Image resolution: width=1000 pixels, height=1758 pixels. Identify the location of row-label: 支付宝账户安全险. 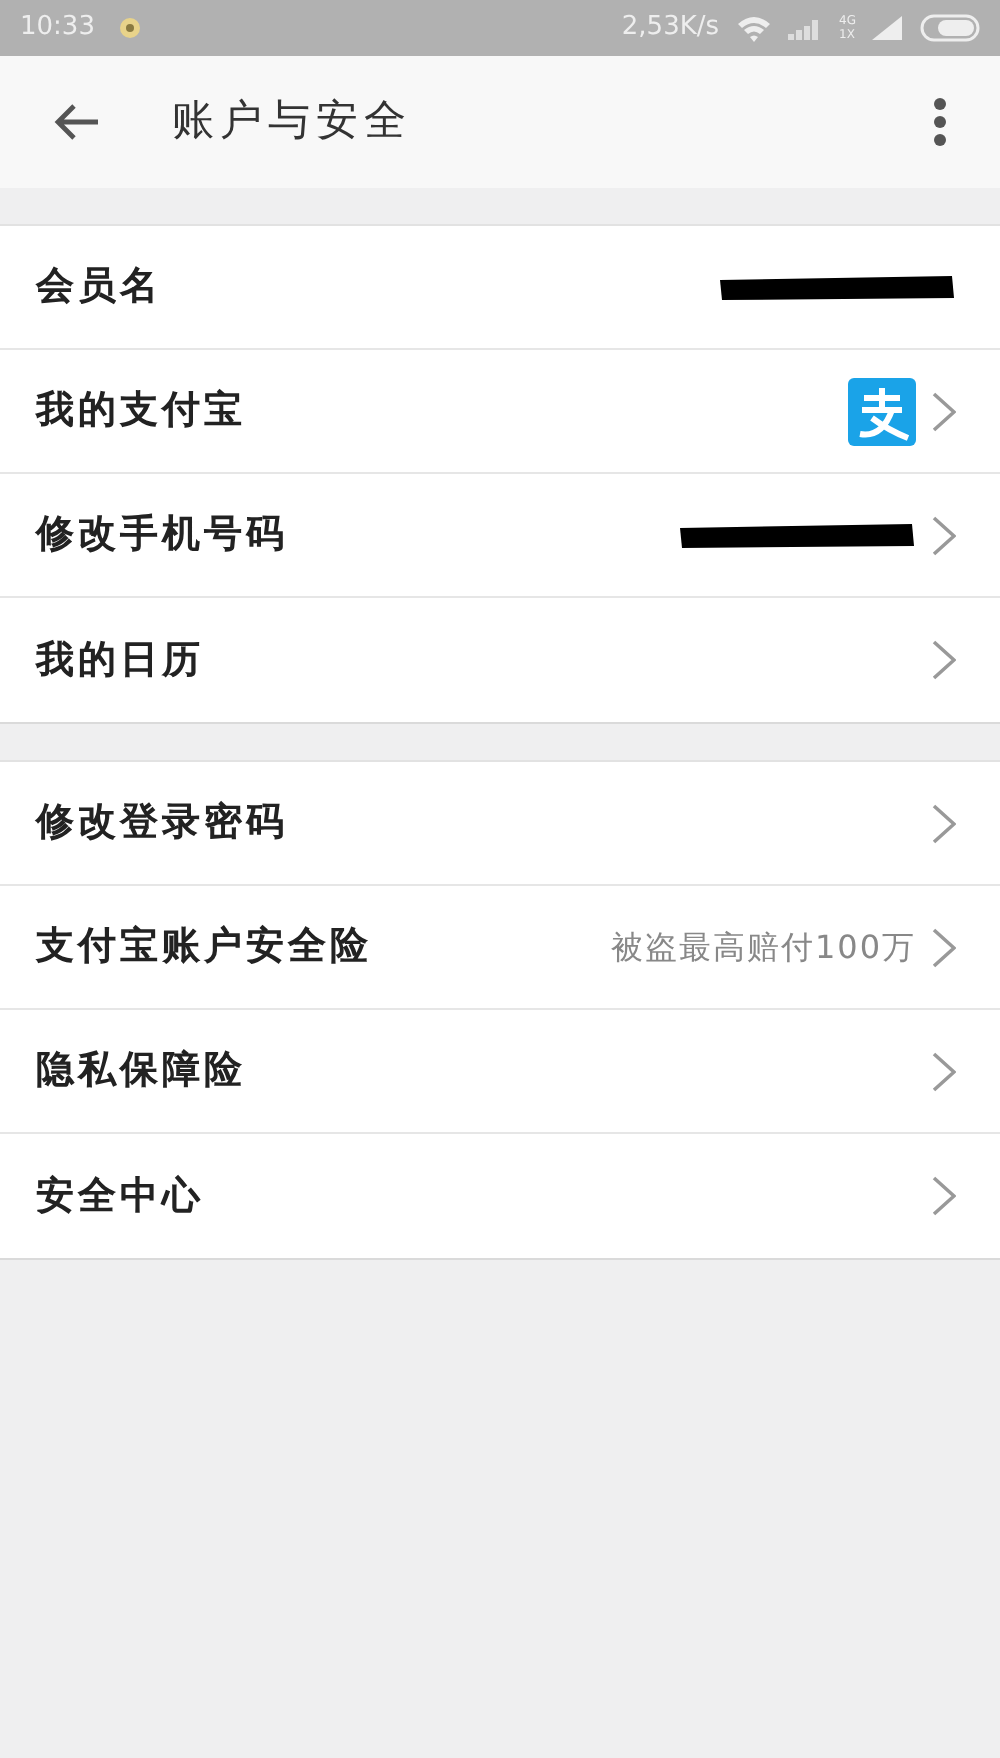
(204, 947).